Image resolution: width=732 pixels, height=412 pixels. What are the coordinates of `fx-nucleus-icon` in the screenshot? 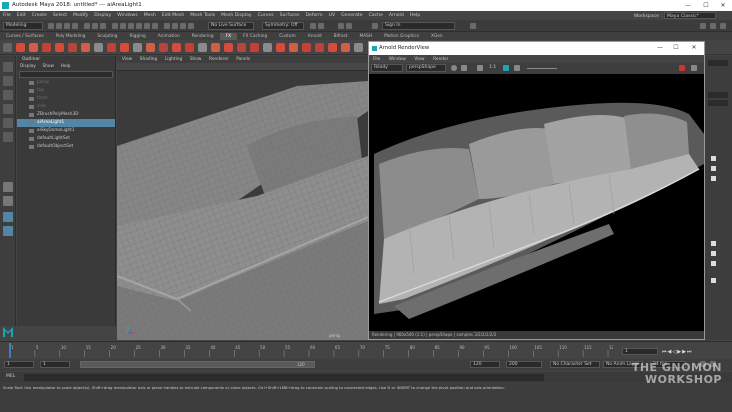 It's located at (254, 47).